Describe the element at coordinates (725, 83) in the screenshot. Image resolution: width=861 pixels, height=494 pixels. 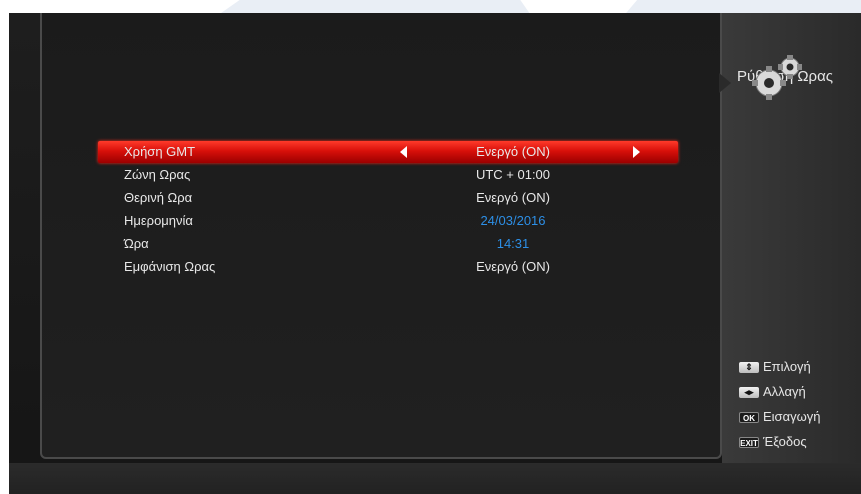
I see `title-pointer` at that location.